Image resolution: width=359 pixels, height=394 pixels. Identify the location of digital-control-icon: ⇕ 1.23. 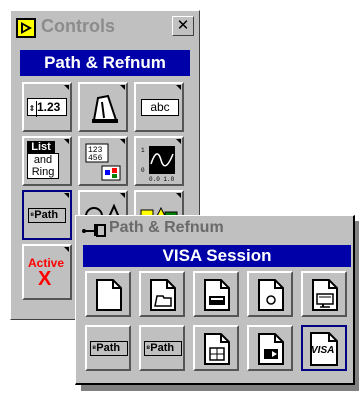
(47, 107).